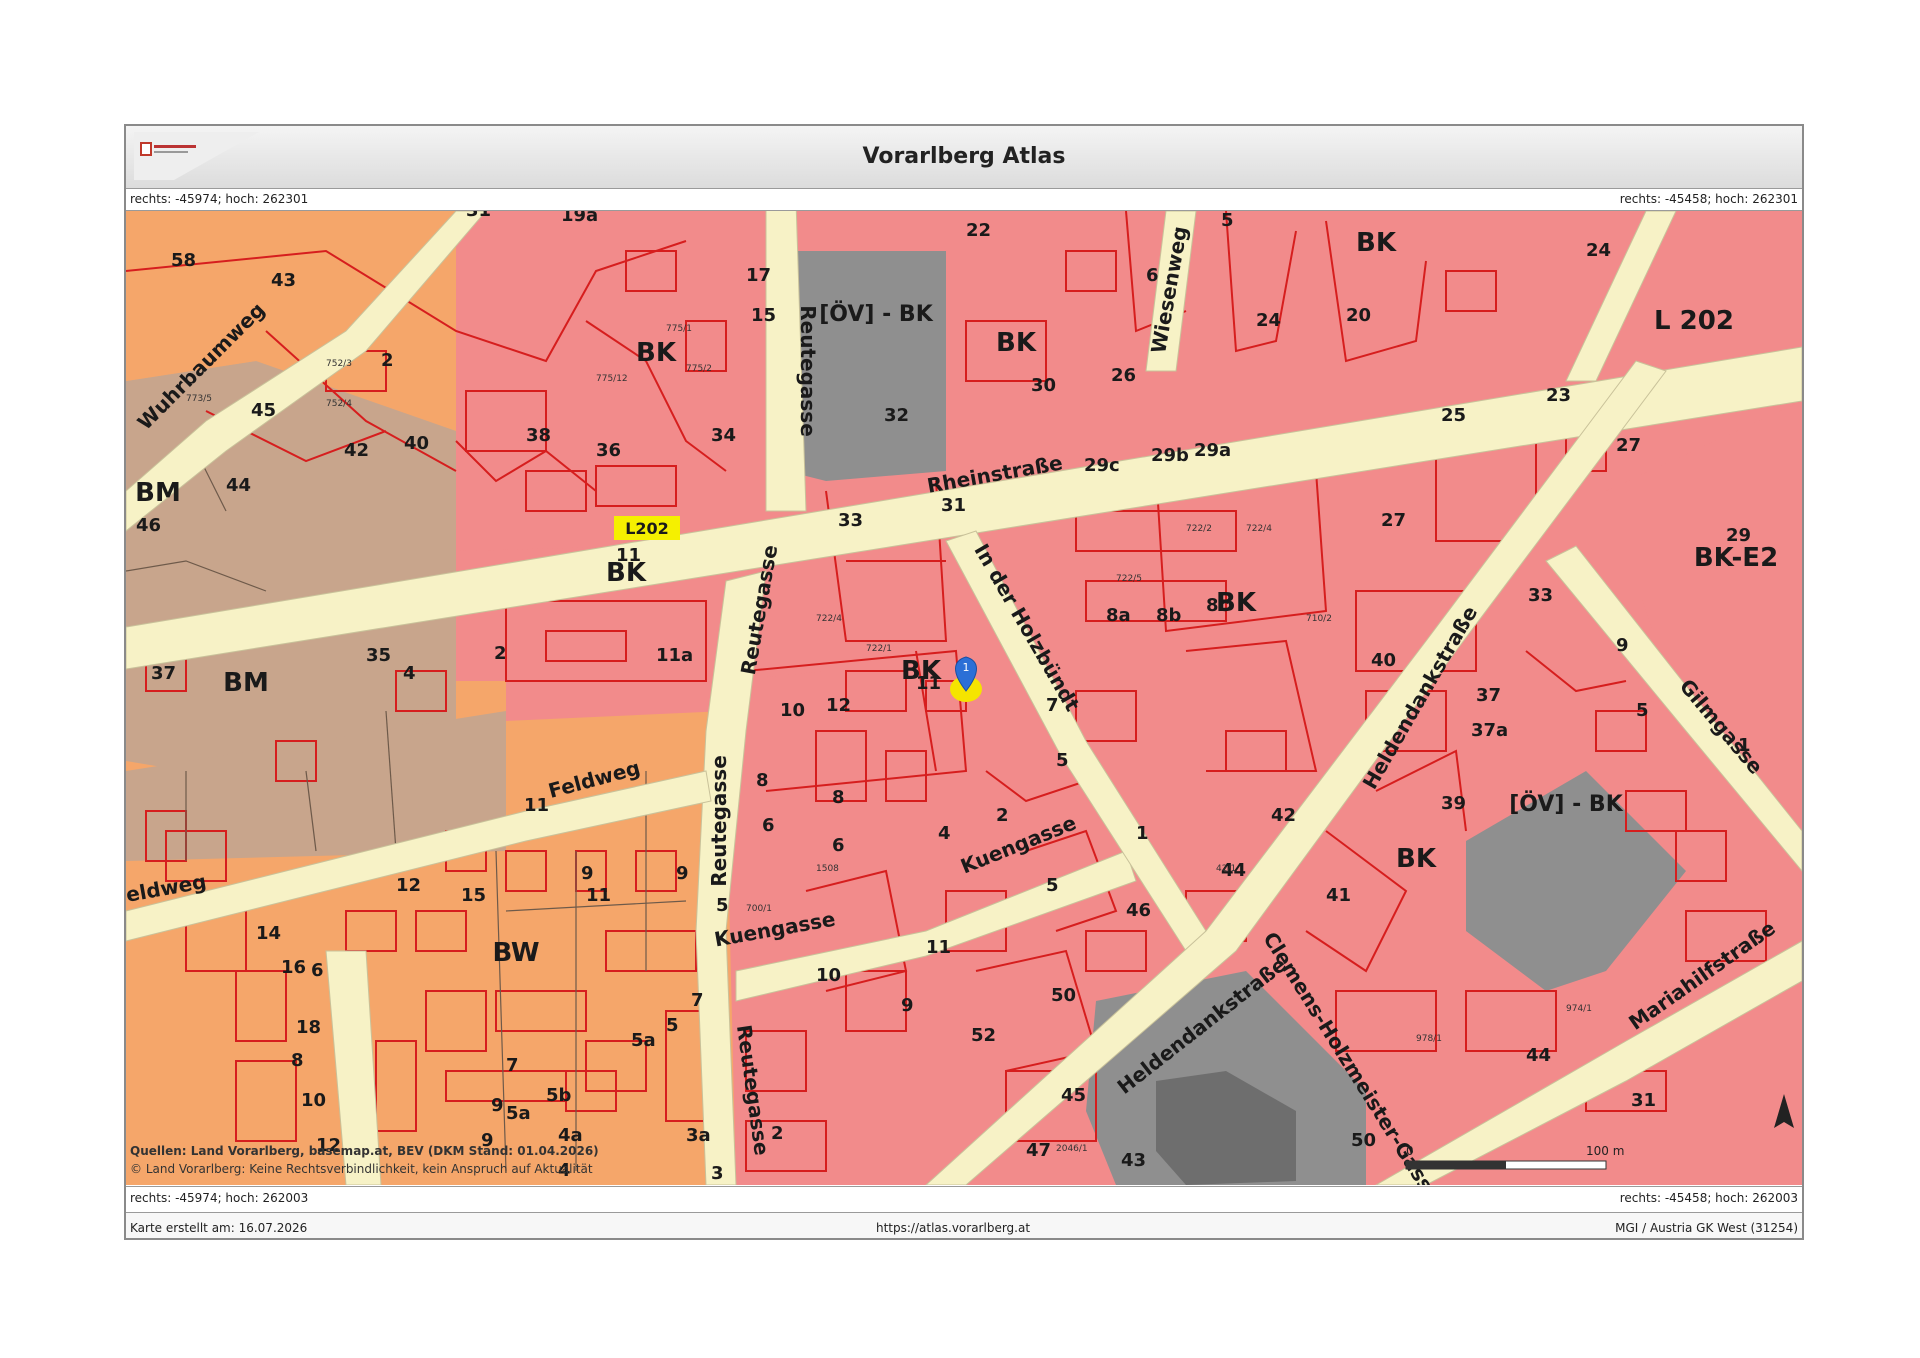 Image resolution: width=1920 pixels, height=1358 pixels. Describe the element at coordinates (1708, 1198) in the screenshot. I see `coord-bottom-right: rechts: -45458; hoch: 262003` at that location.